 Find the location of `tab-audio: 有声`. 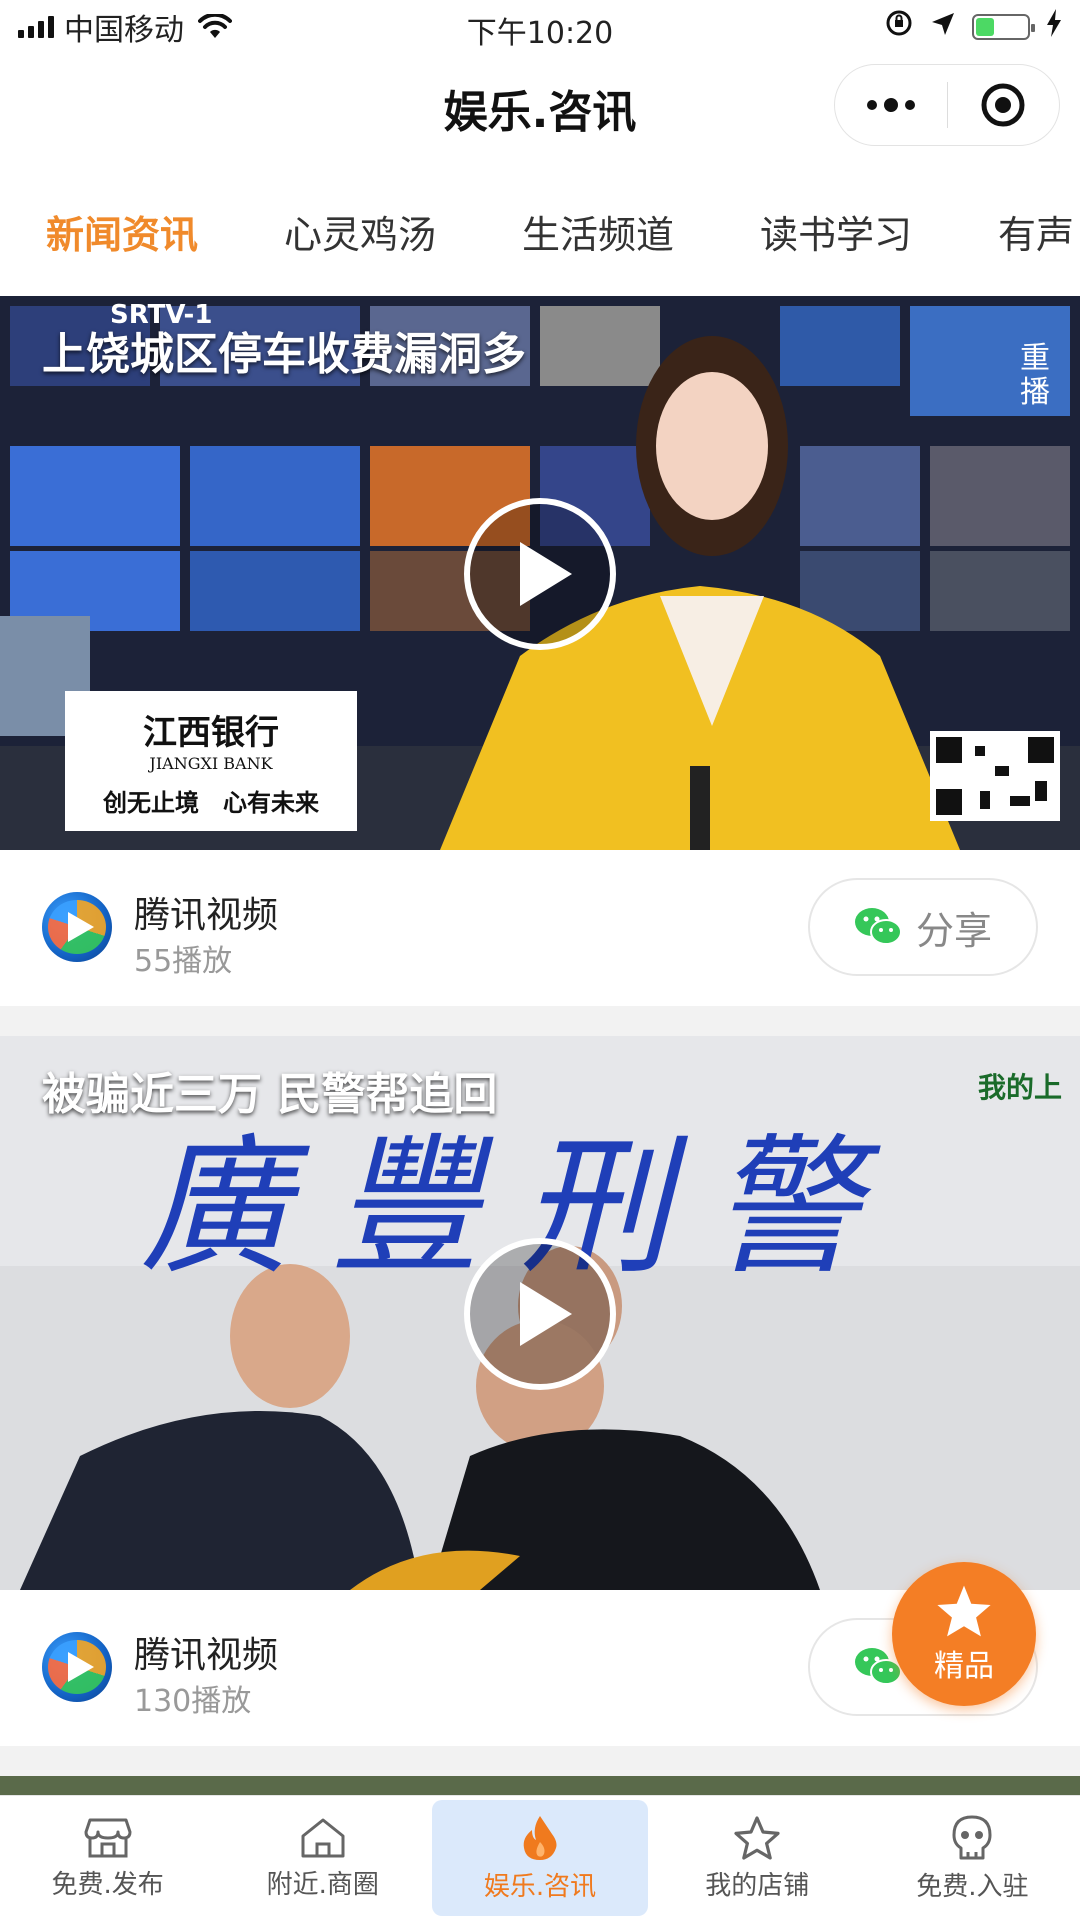

tab-audio: 有声 is located at coordinates (1036, 231).